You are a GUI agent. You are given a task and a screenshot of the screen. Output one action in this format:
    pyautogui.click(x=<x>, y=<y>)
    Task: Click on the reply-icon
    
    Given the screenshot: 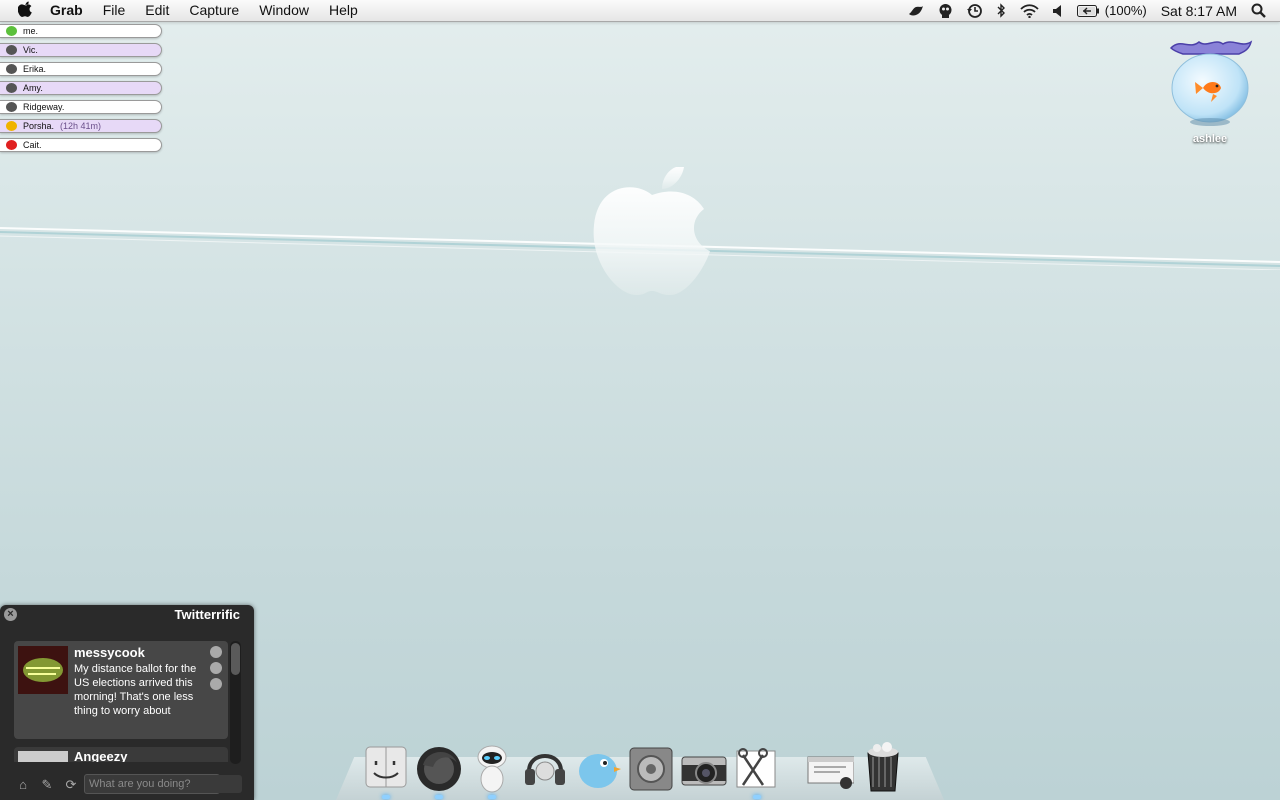 What is the action you would take?
    pyautogui.click(x=216, y=668)
    